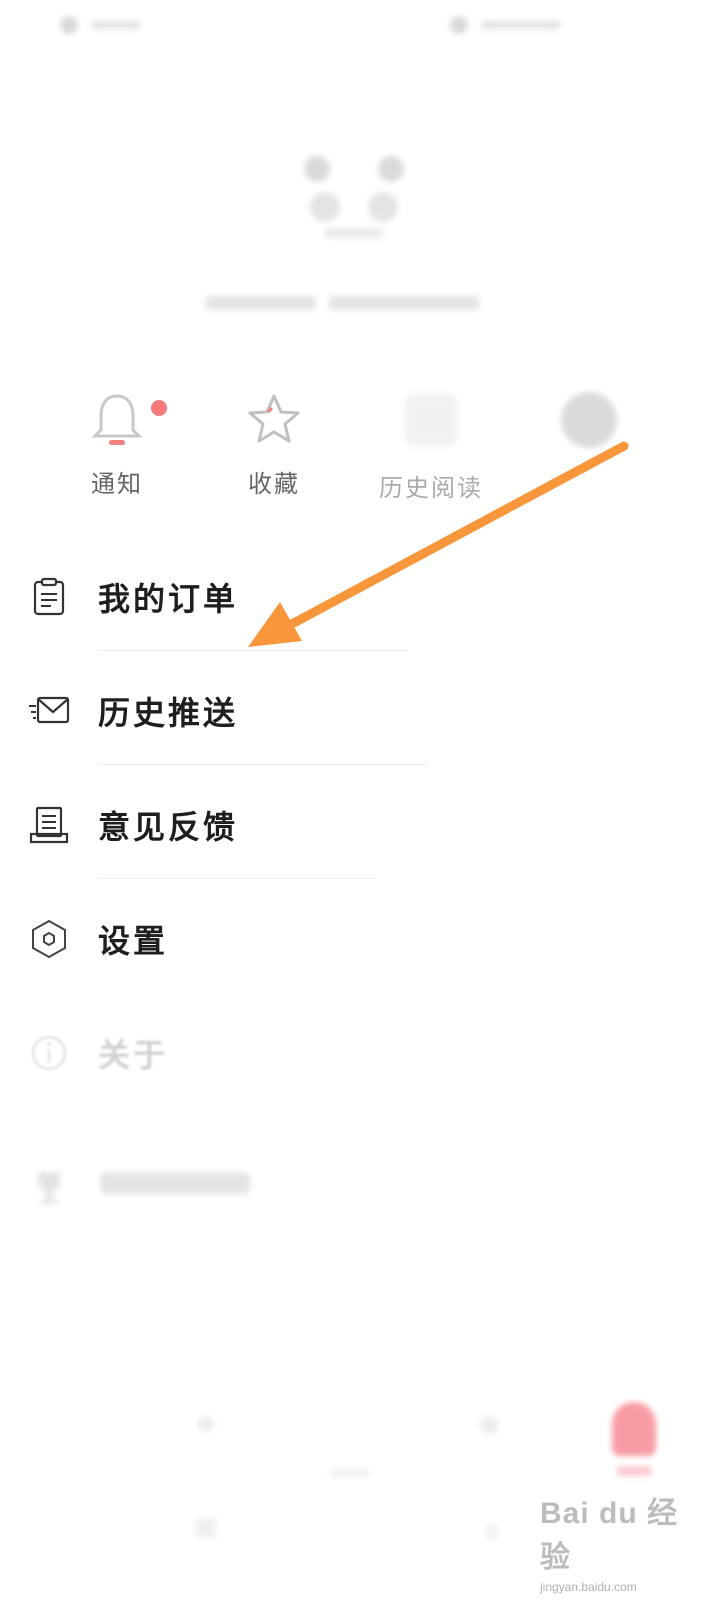 The width and height of the screenshot is (720, 1600). I want to click on annotation-arrow, so click(438, 544).